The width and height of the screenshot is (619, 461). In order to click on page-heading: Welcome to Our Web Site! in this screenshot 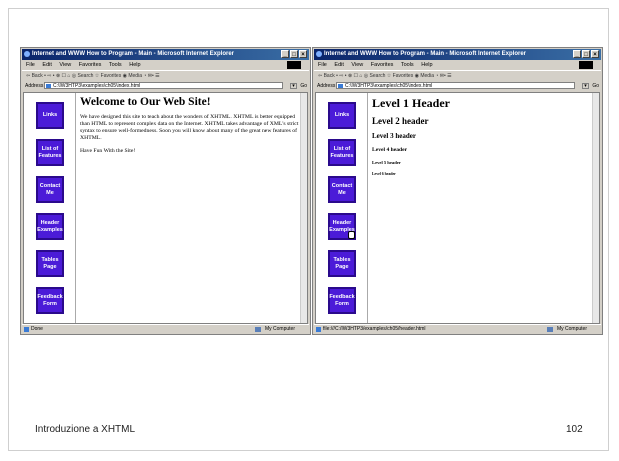, I will do `click(145, 102)`.